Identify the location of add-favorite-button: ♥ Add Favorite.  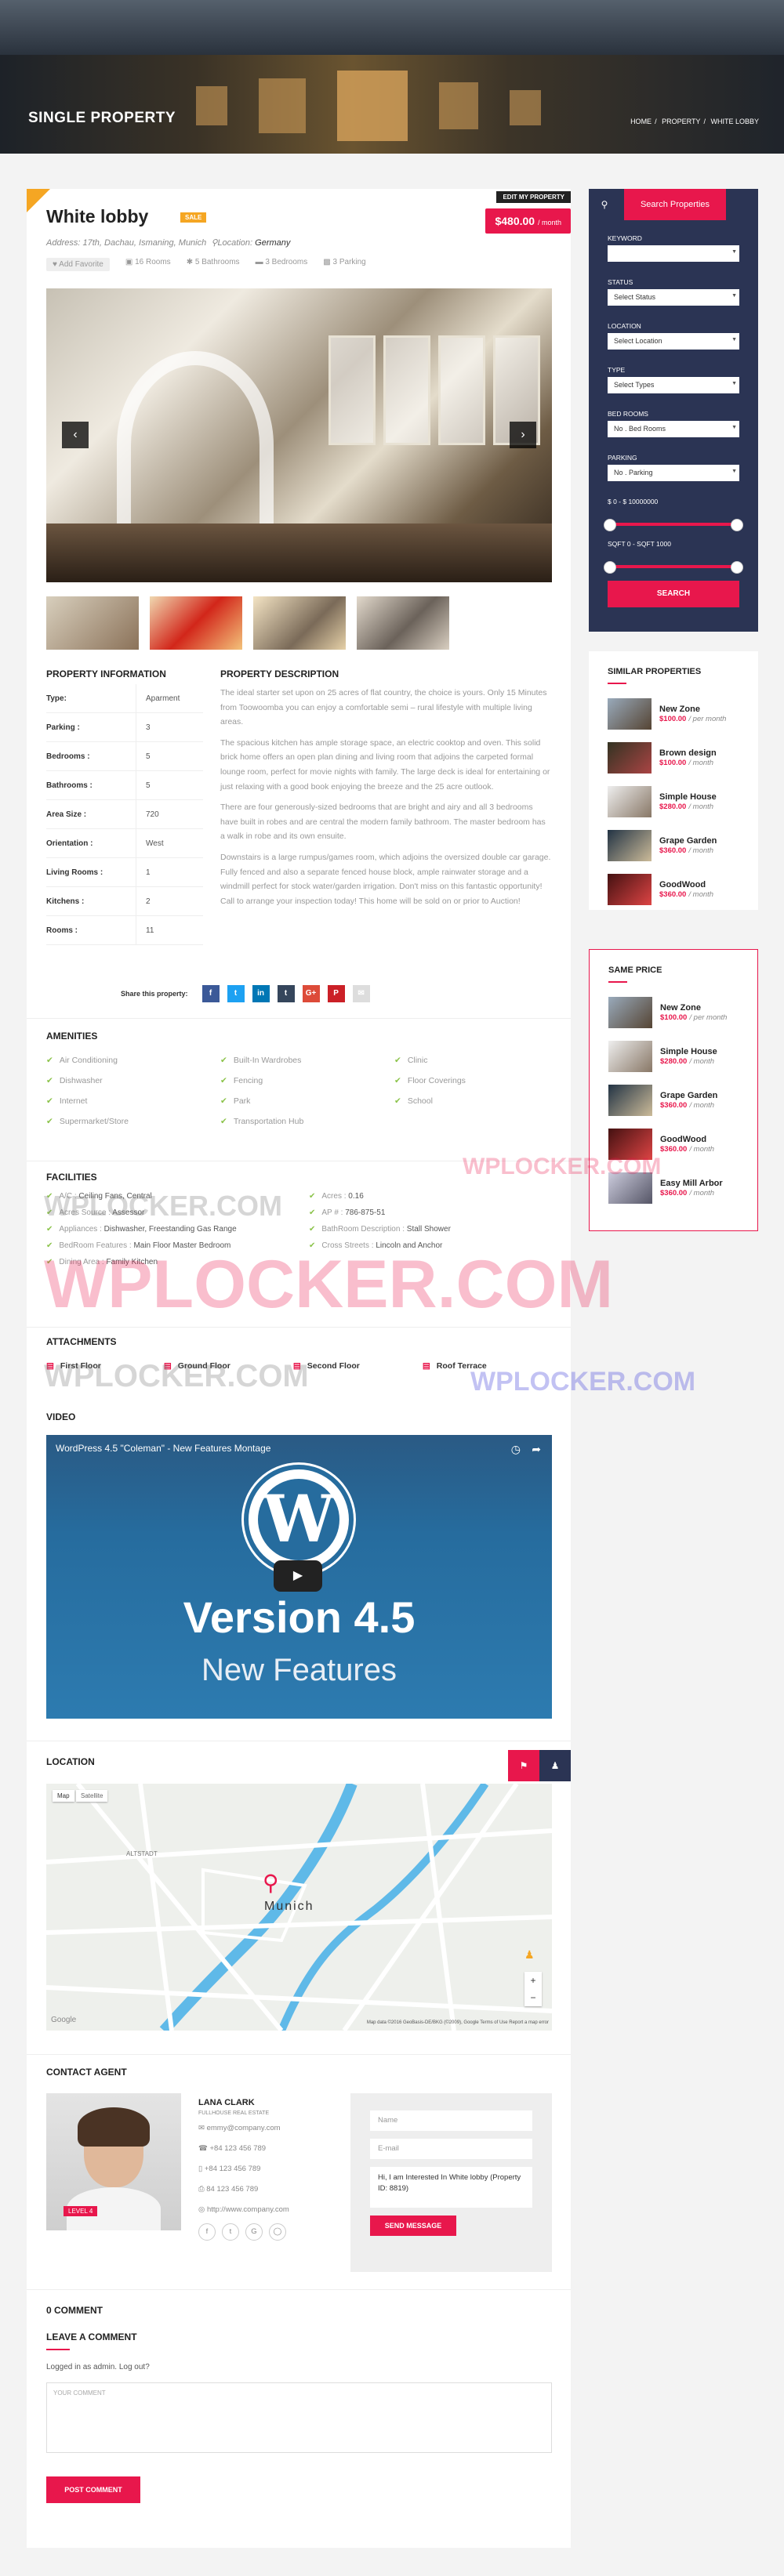
(78, 264).